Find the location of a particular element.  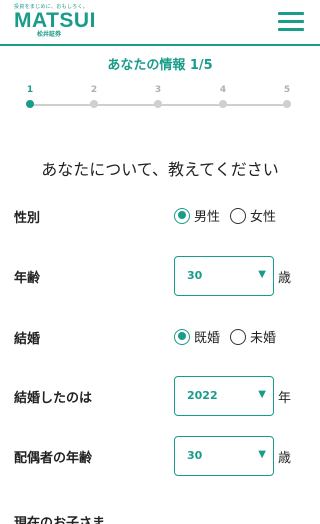

step-dot-active is located at coordinates (30, 104).